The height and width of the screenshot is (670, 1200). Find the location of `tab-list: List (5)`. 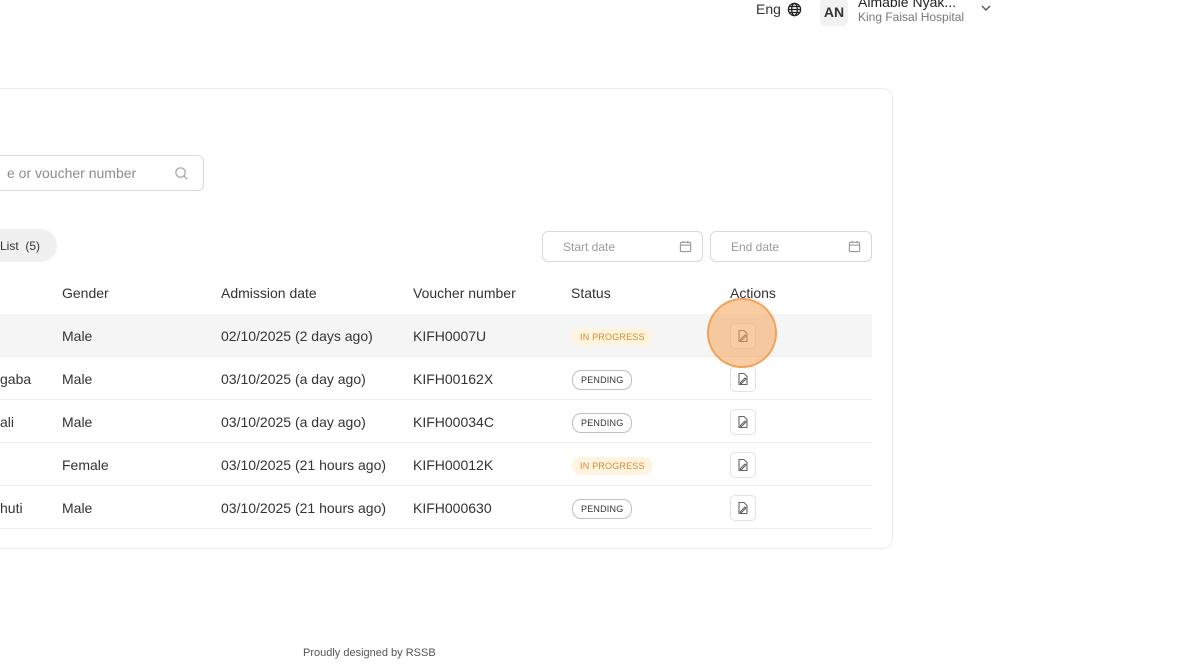

tab-list: List (5) is located at coordinates (28, 245).